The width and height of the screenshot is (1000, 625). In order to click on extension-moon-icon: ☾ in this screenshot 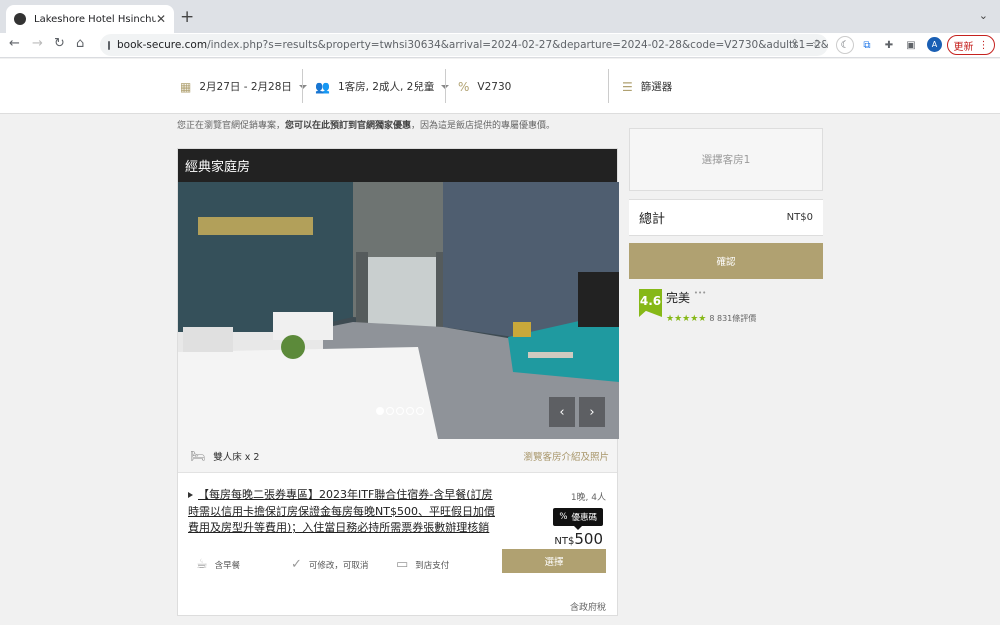, I will do `click(845, 45)`.